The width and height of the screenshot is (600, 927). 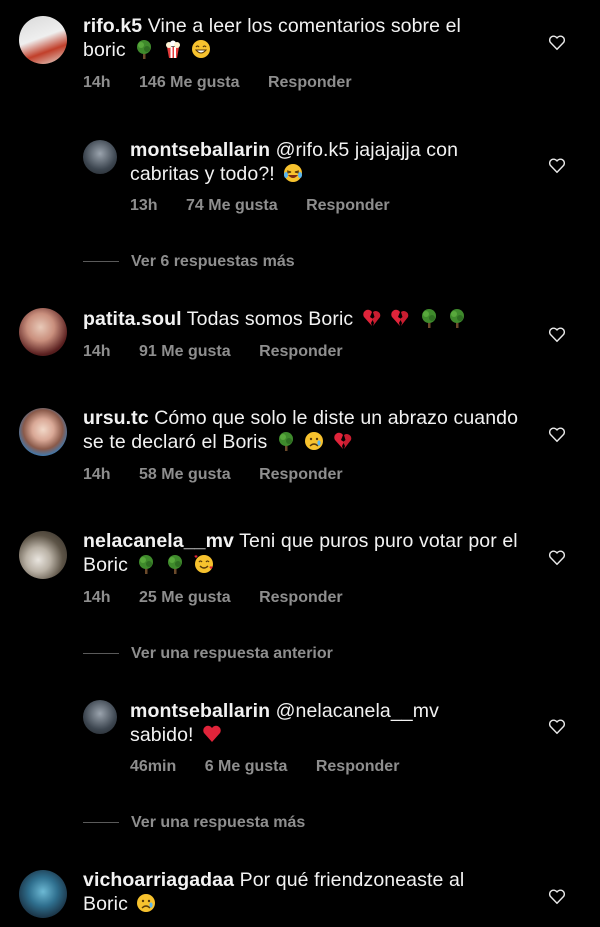 I want to click on comment-meta: 46min 6 Me gusta Responder, so click(x=264, y=767).